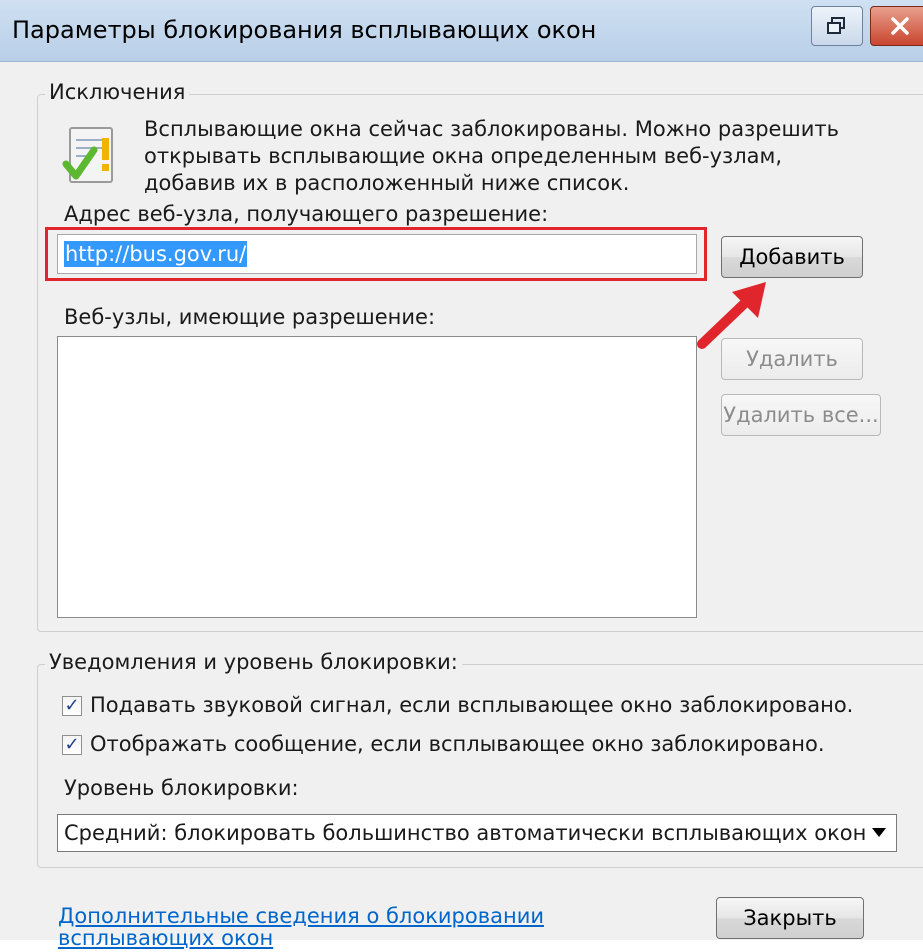 The width and height of the screenshot is (923, 952). What do you see at coordinates (377, 254) in the screenshot?
I see `website-address-input: http://bus.gov.ru/` at bounding box center [377, 254].